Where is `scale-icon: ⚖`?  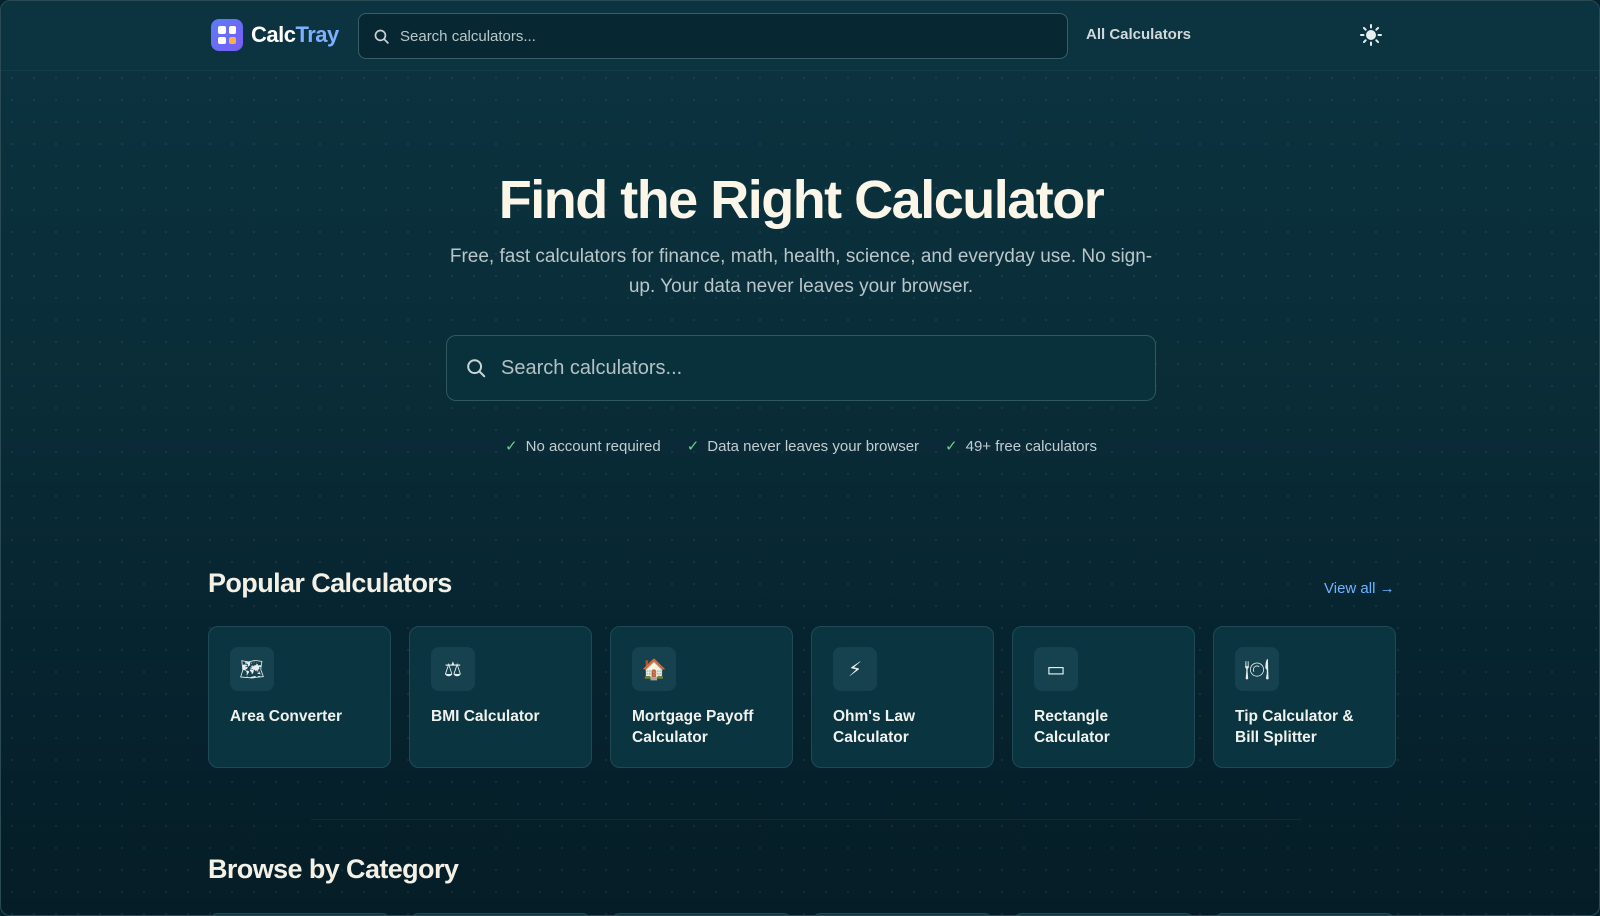 scale-icon: ⚖ is located at coordinates (453, 669).